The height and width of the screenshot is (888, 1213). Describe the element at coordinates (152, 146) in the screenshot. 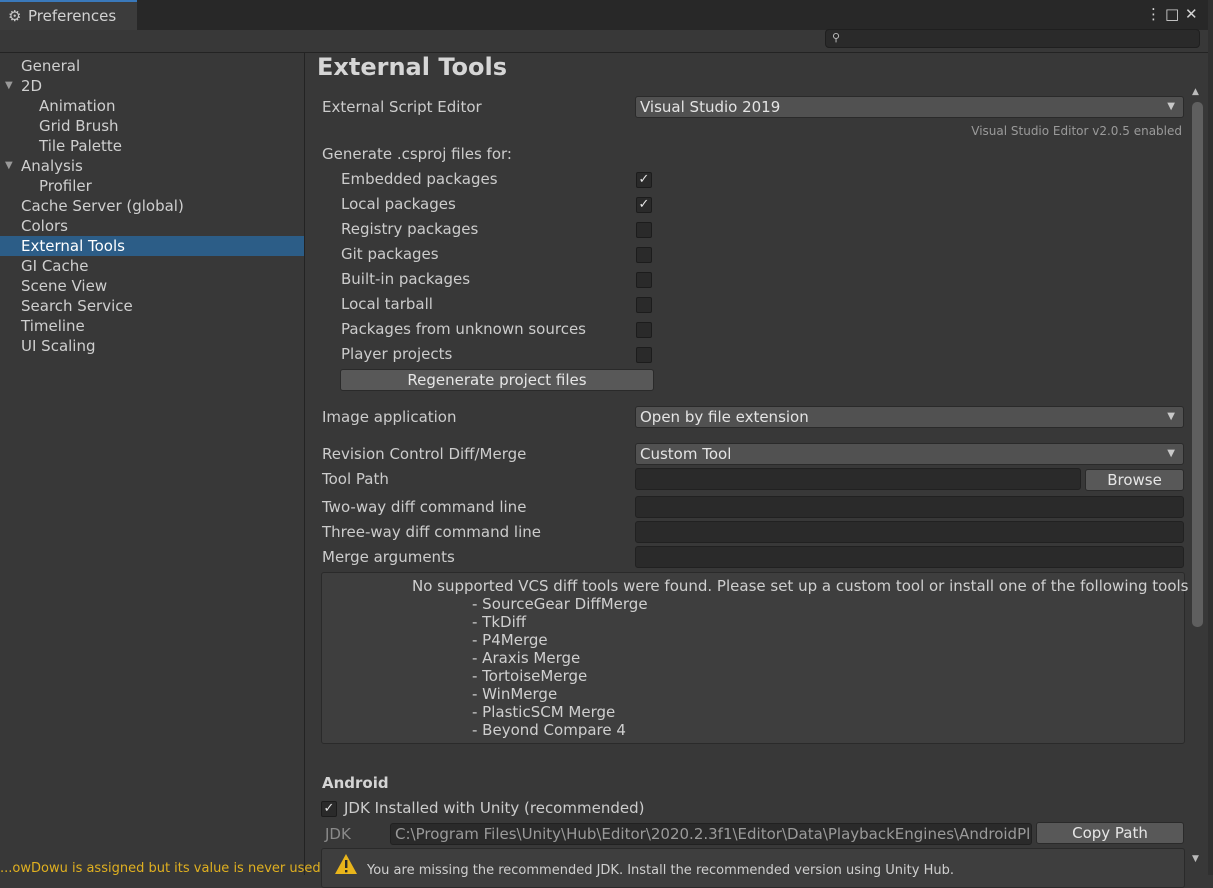

I see `sidebar-item-tile-palette: Tile Palette` at that location.